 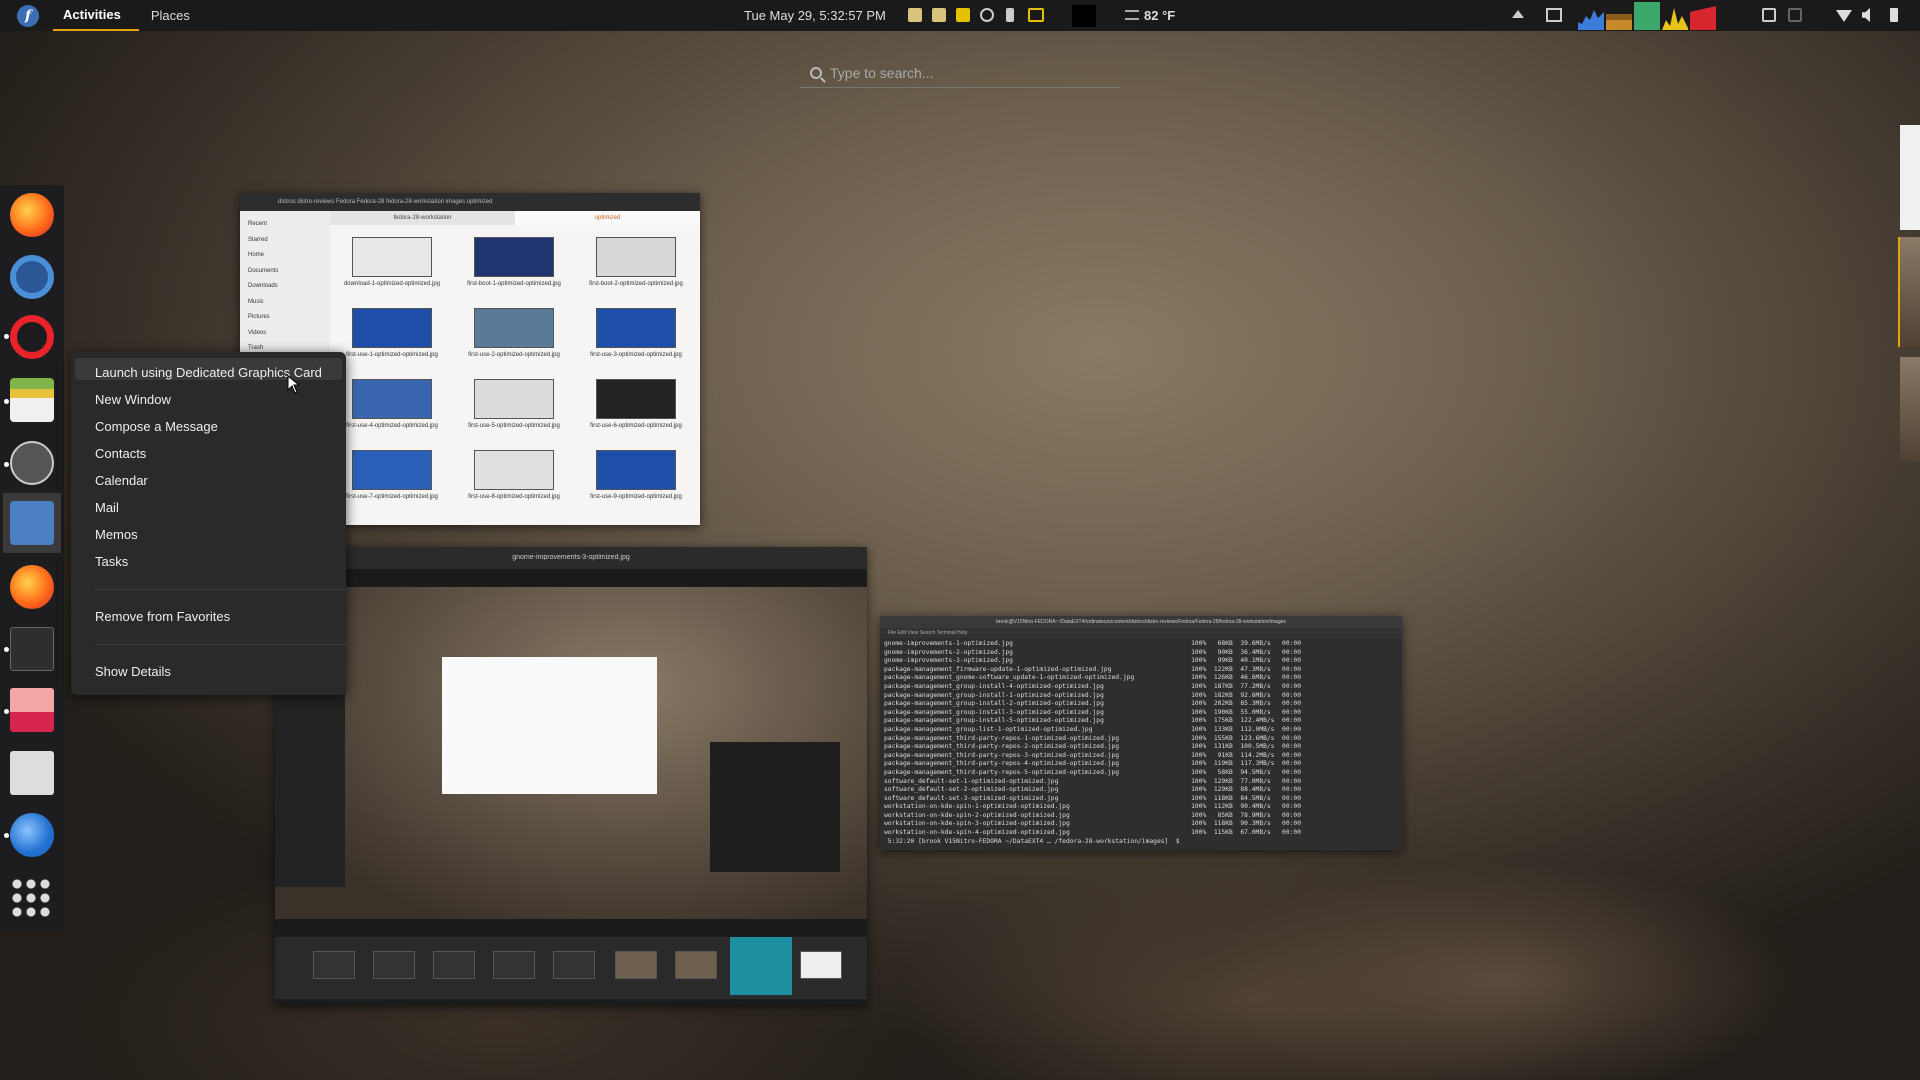 What do you see at coordinates (607, 218) in the screenshot?
I see `tab-optimized: optimized` at bounding box center [607, 218].